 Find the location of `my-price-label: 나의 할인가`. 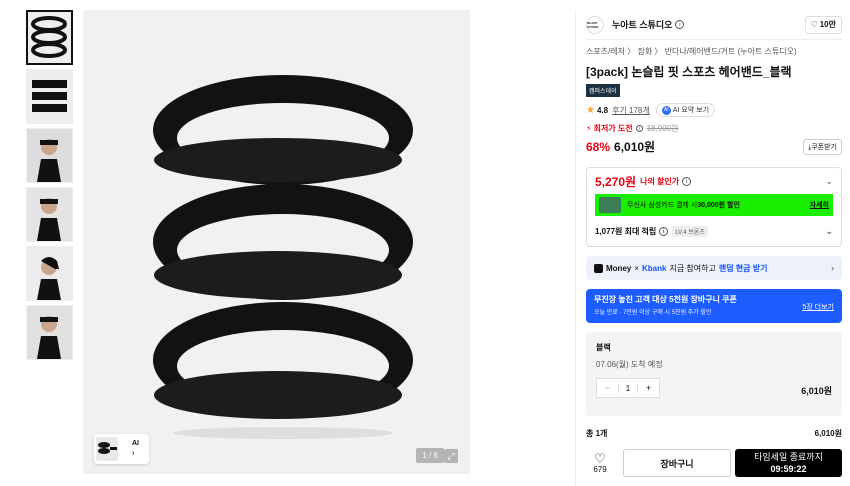

my-price-label: 나의 할인가 is located at coordinates (660, 181).